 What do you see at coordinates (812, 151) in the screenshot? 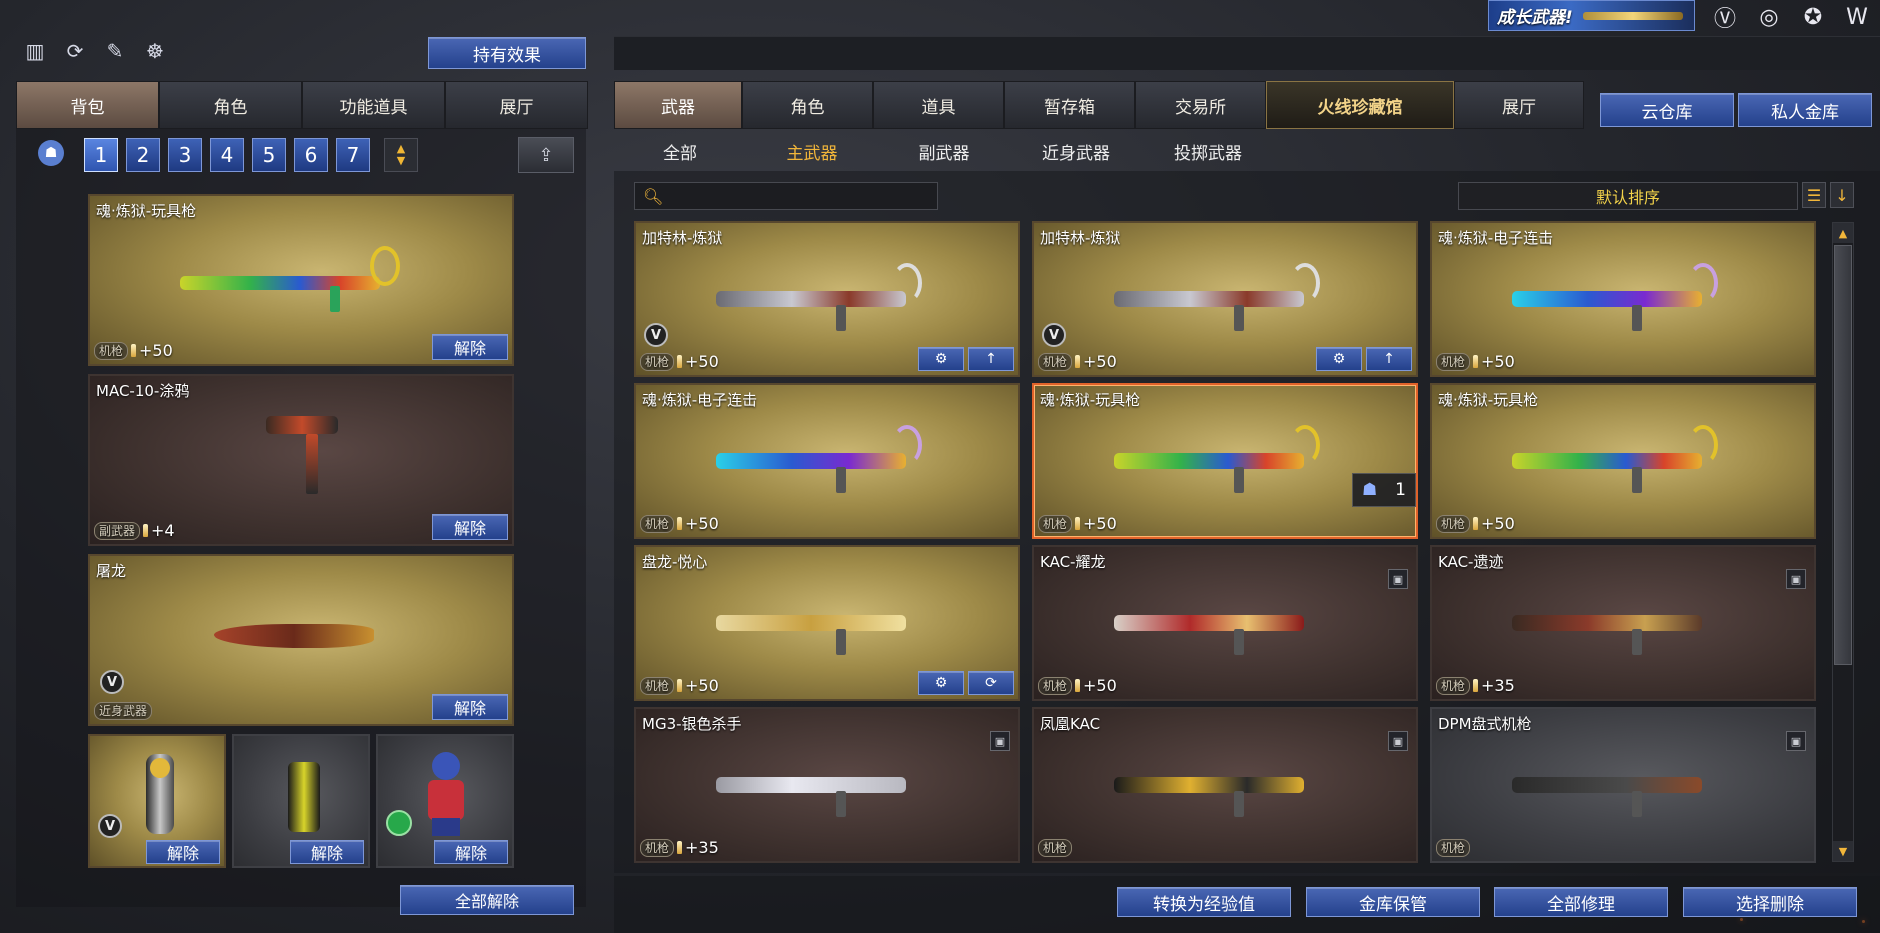
I see `subtab-primary: 主武器` at bounding box center [812, 151].